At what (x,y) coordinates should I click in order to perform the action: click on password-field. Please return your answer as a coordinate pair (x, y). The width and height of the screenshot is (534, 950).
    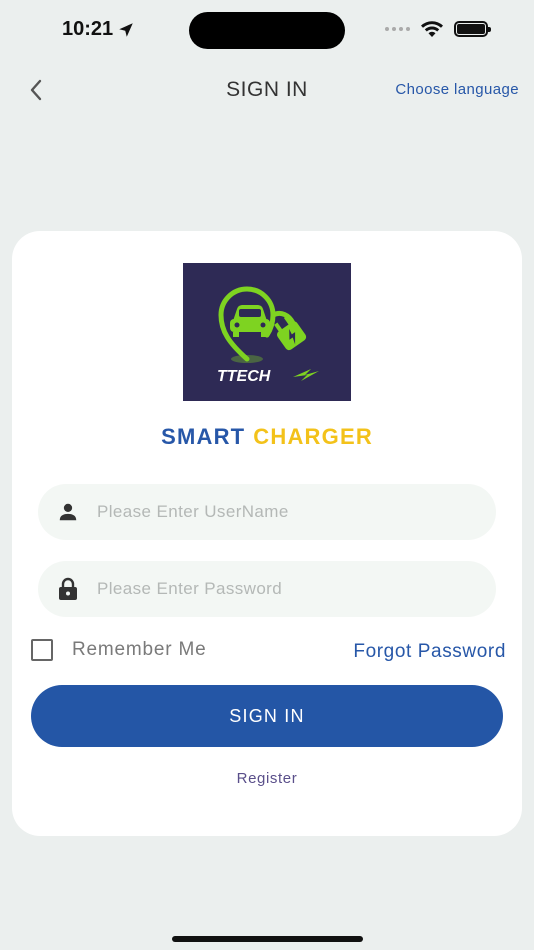
    Looking at the image, I should click on (267, 589).